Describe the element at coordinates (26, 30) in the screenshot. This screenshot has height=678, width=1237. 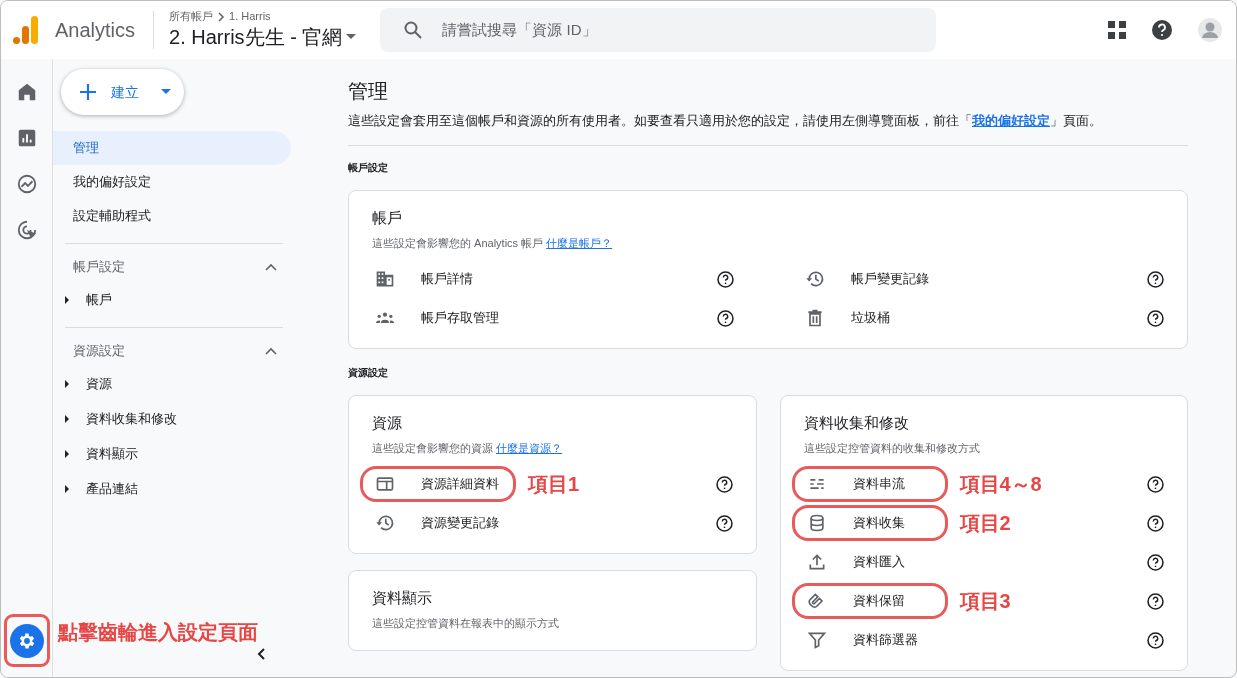
I see `analytics-logo-icon` at that location.